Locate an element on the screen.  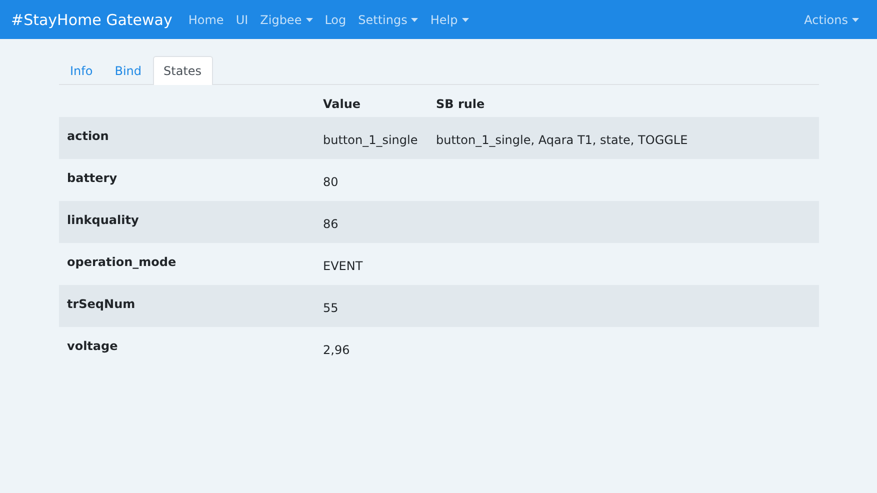
state-value: 86 is located at coordinates (330, 224).